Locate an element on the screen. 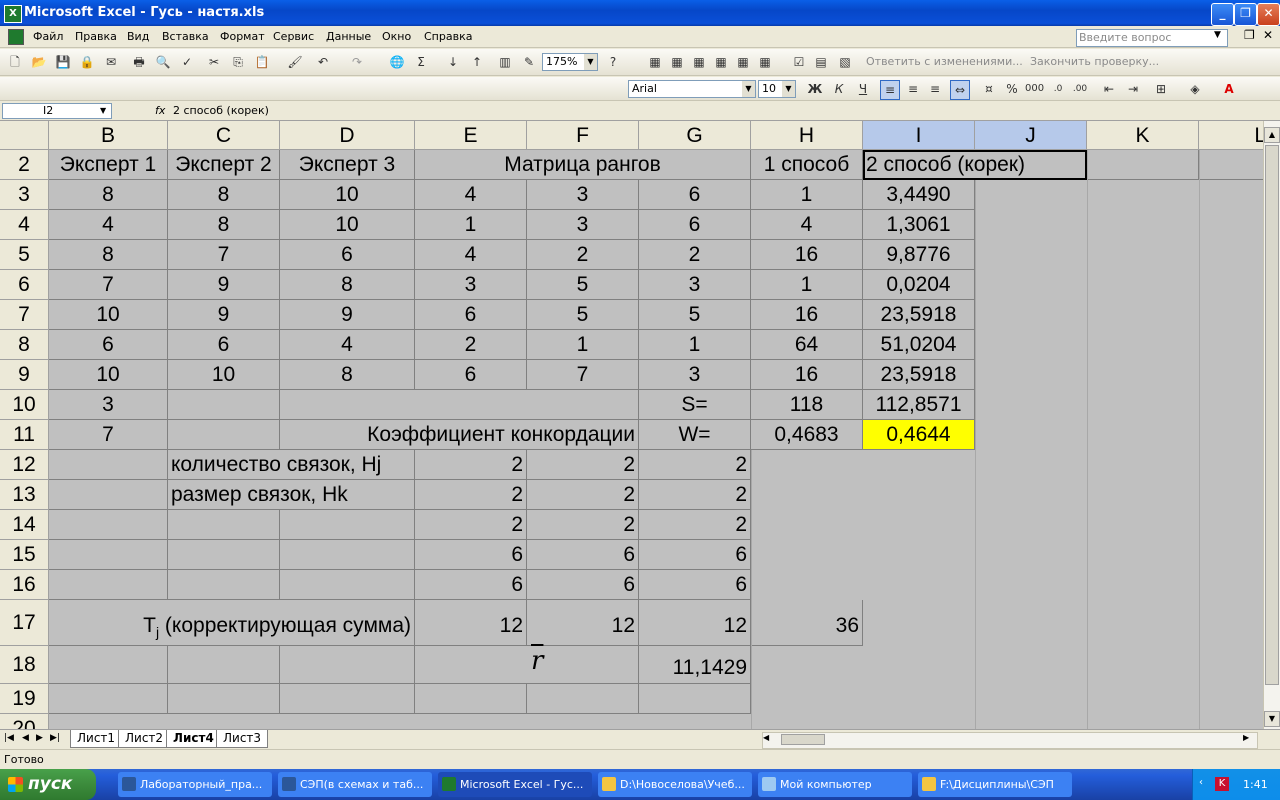 Image resolution: width=1280 pixels, height=800 pixels. clock: 1:41 is located at coordinates (1255, 784).